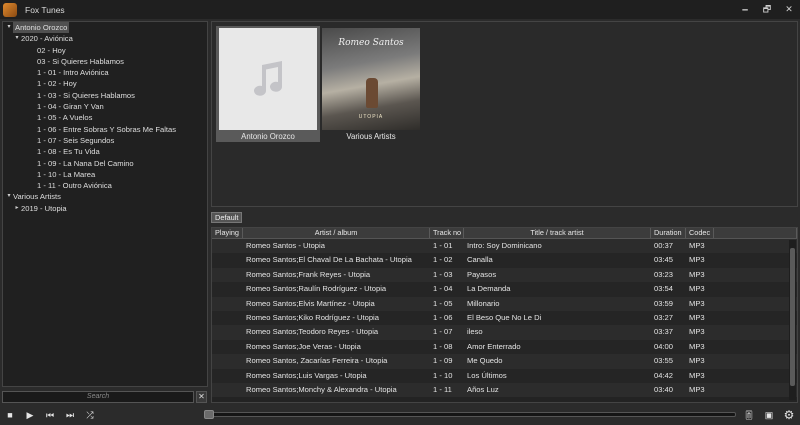 This screenshot has height=425, width=800. I want to click on next-button: ⏭, so click(70, 415).